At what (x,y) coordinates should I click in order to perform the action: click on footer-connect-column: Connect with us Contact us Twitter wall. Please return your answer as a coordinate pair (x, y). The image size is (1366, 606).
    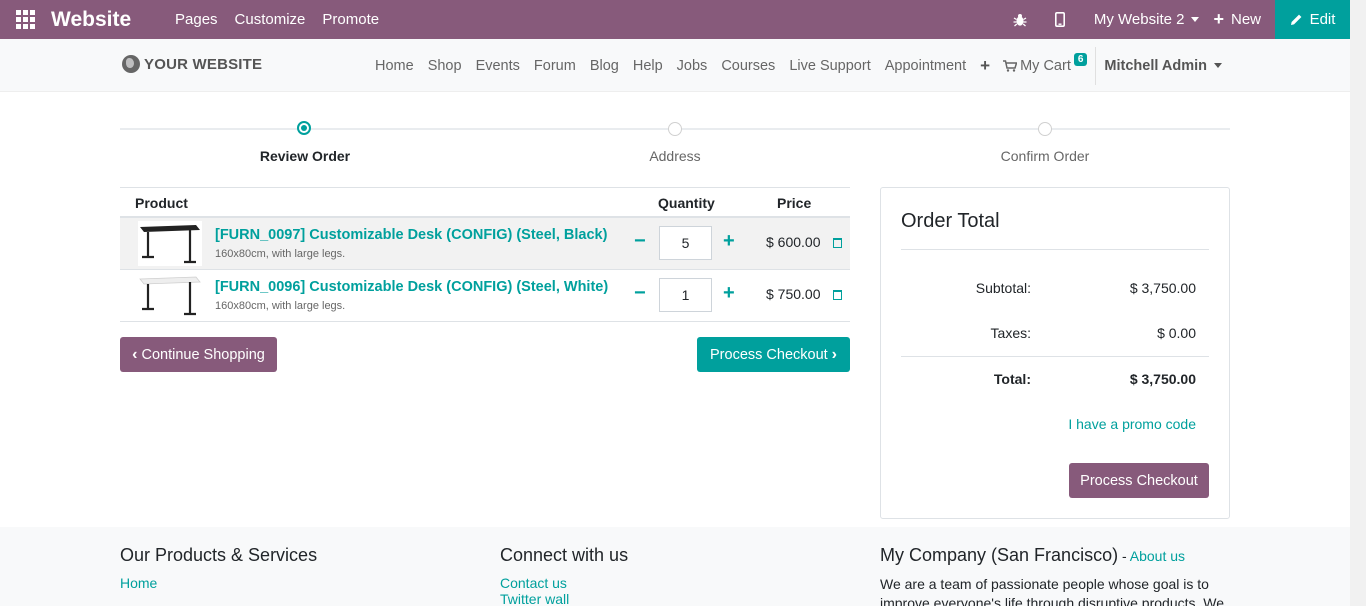
    Looking at the image, I should click on (564, 575).